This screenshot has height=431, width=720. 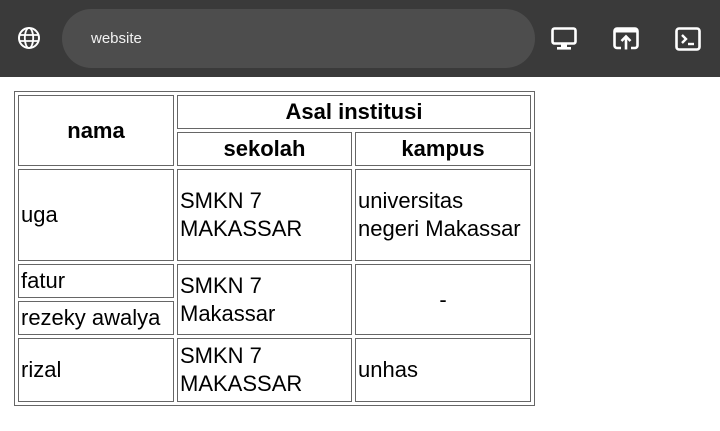 What do you see at coordinates (264, 149) in the screenshot?
I see `header-sekolah: sekolah` at bounding box center [264, 149].